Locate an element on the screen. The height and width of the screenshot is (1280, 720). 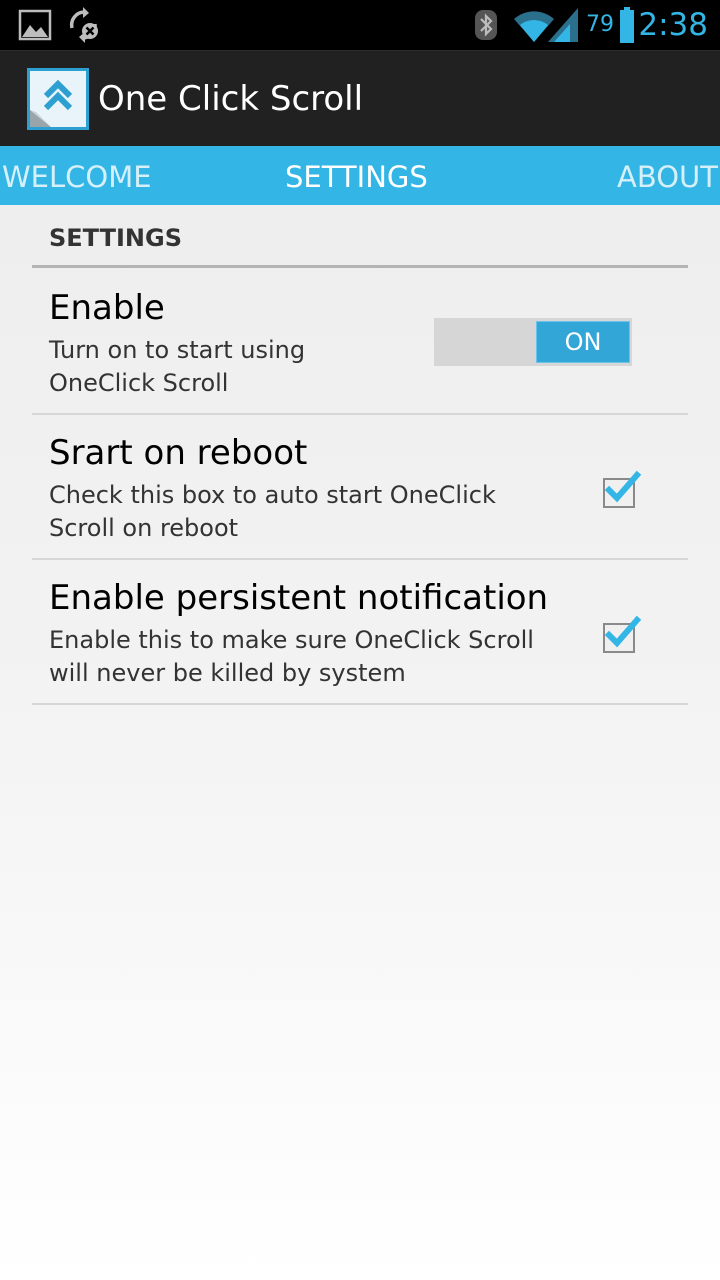
battery-percent: 79 is located at coordinates (600, 24).